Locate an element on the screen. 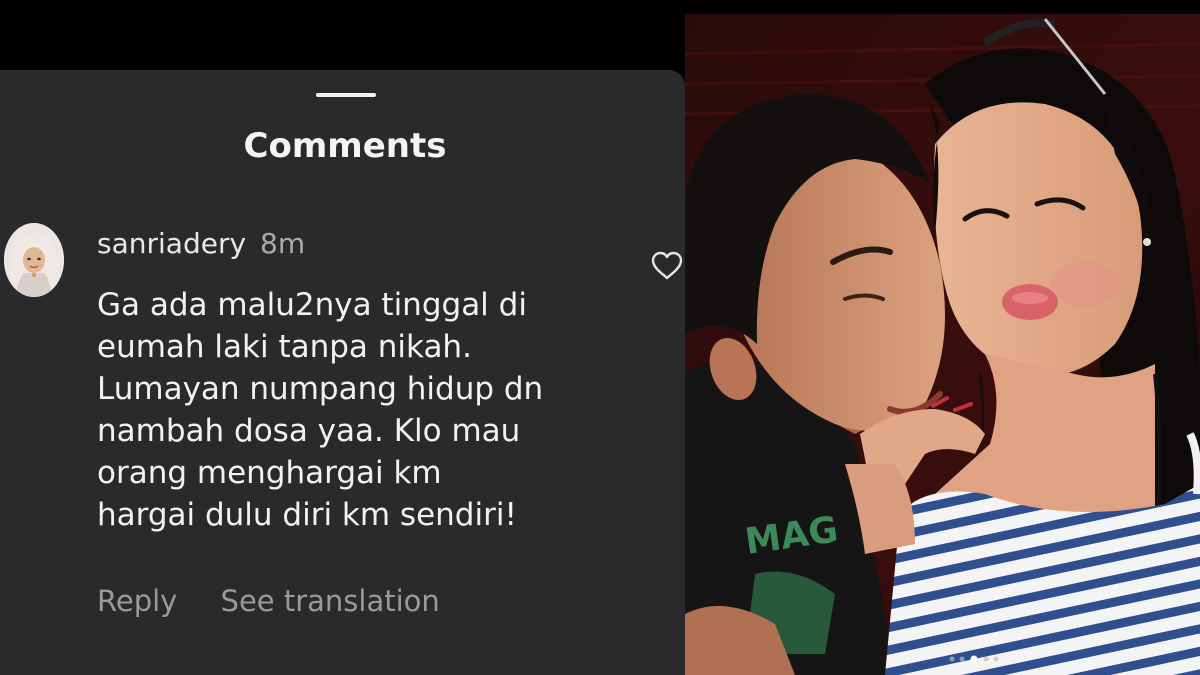 This screenshot has height=675, width=1200. avatar-image is located at coordinates (34, 260).